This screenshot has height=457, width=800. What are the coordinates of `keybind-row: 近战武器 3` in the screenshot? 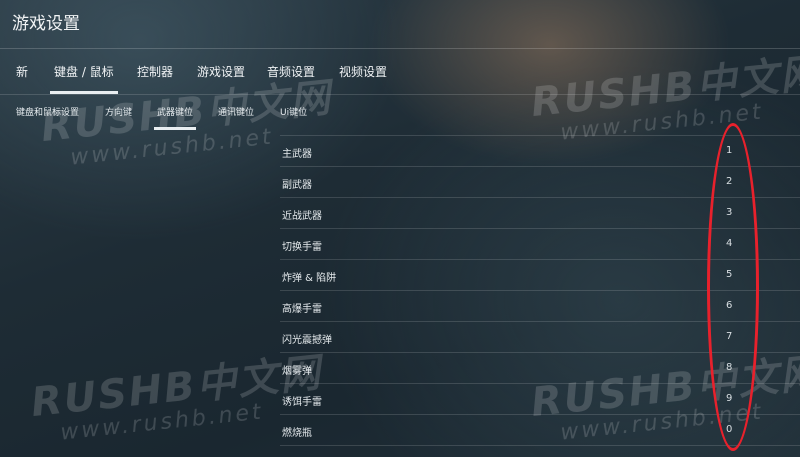 It's located at (540, 213).